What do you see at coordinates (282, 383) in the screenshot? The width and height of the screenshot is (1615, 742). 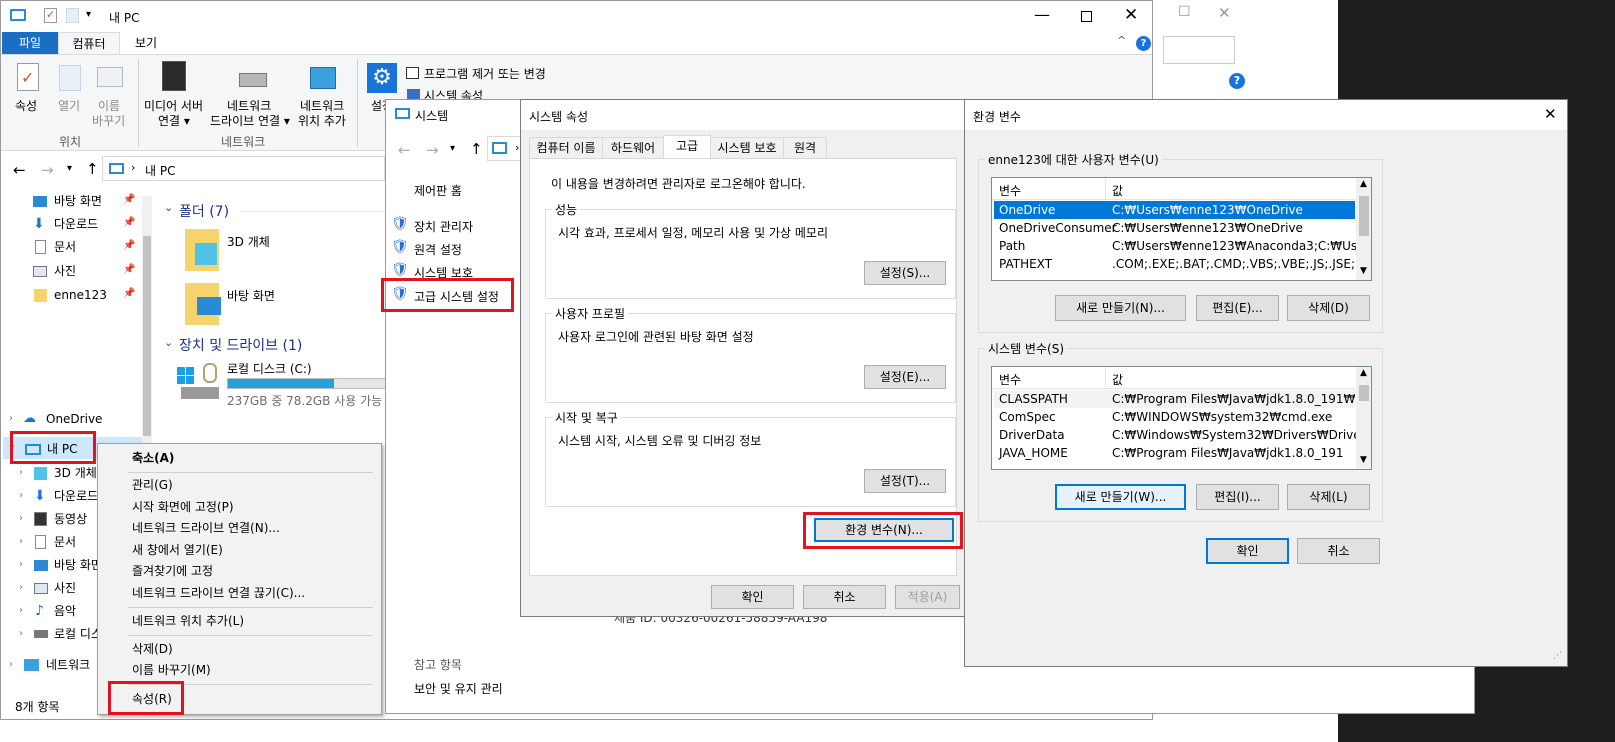 I see `drive-c: 로컬 디스크 (C:) 237GB 중 78.2GB 사용 가능` at bounding box center [282, 383].